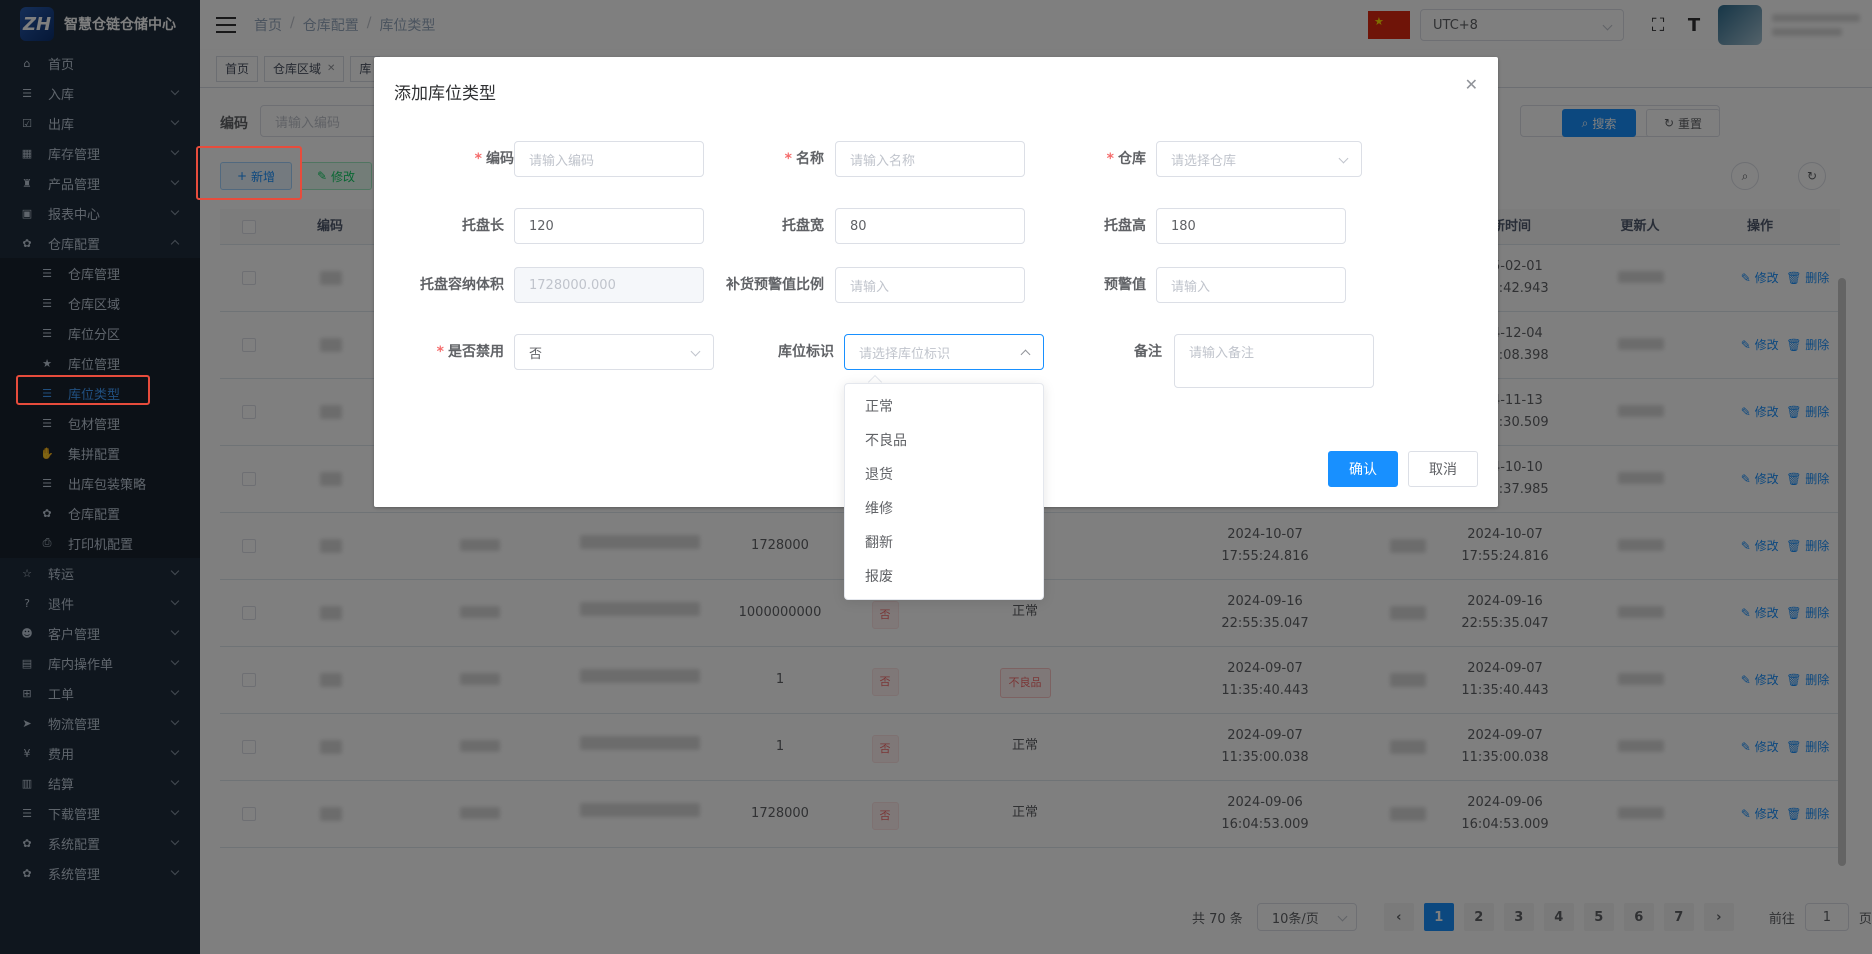 The image size is (1872, 954). What do you see at coordinates (930, 159) in the screenshot?
I see `name-input: 请输入名称` at bounding box center [930, 159].